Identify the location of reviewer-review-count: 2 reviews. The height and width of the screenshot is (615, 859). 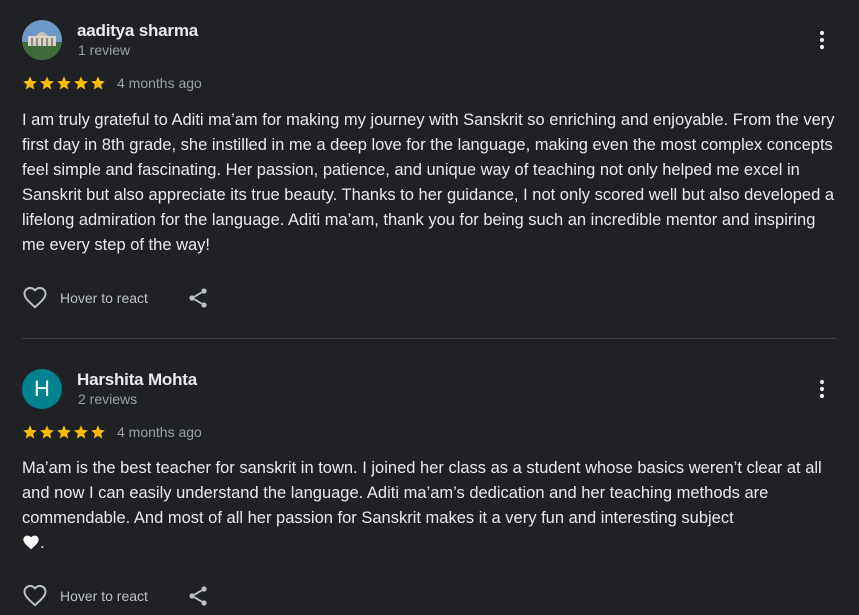
(108, 399).